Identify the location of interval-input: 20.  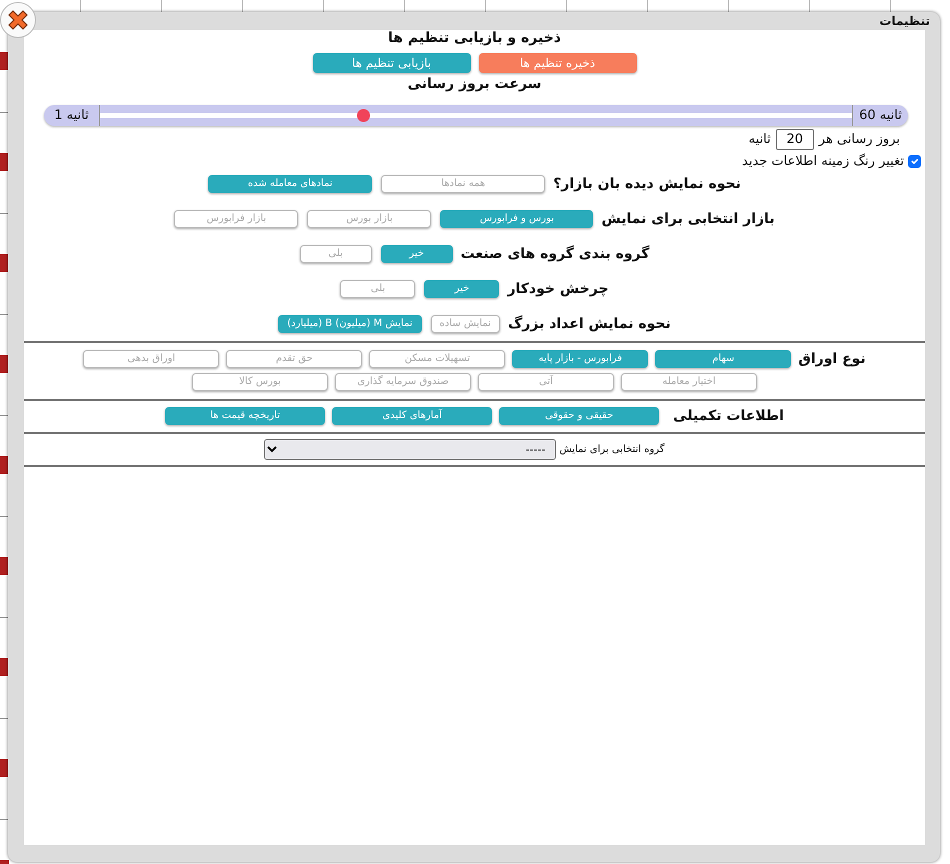
(795, 139).